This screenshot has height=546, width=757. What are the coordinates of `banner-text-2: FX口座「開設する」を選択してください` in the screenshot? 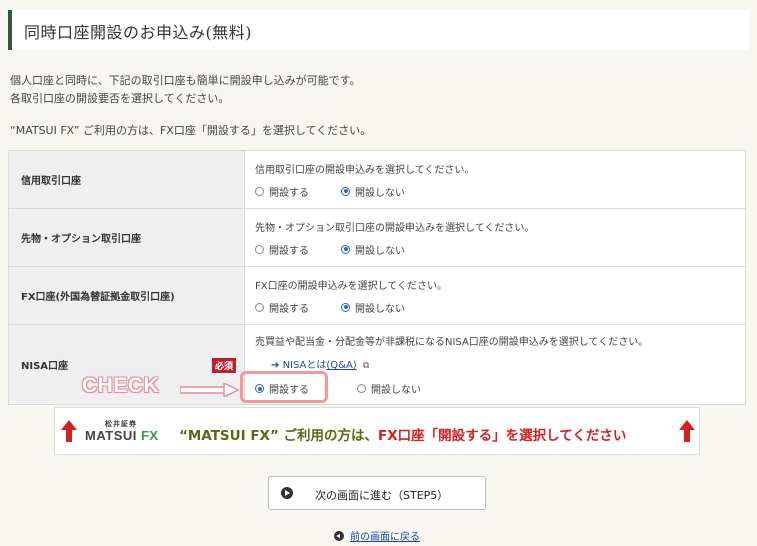 It's located at (502, 436).